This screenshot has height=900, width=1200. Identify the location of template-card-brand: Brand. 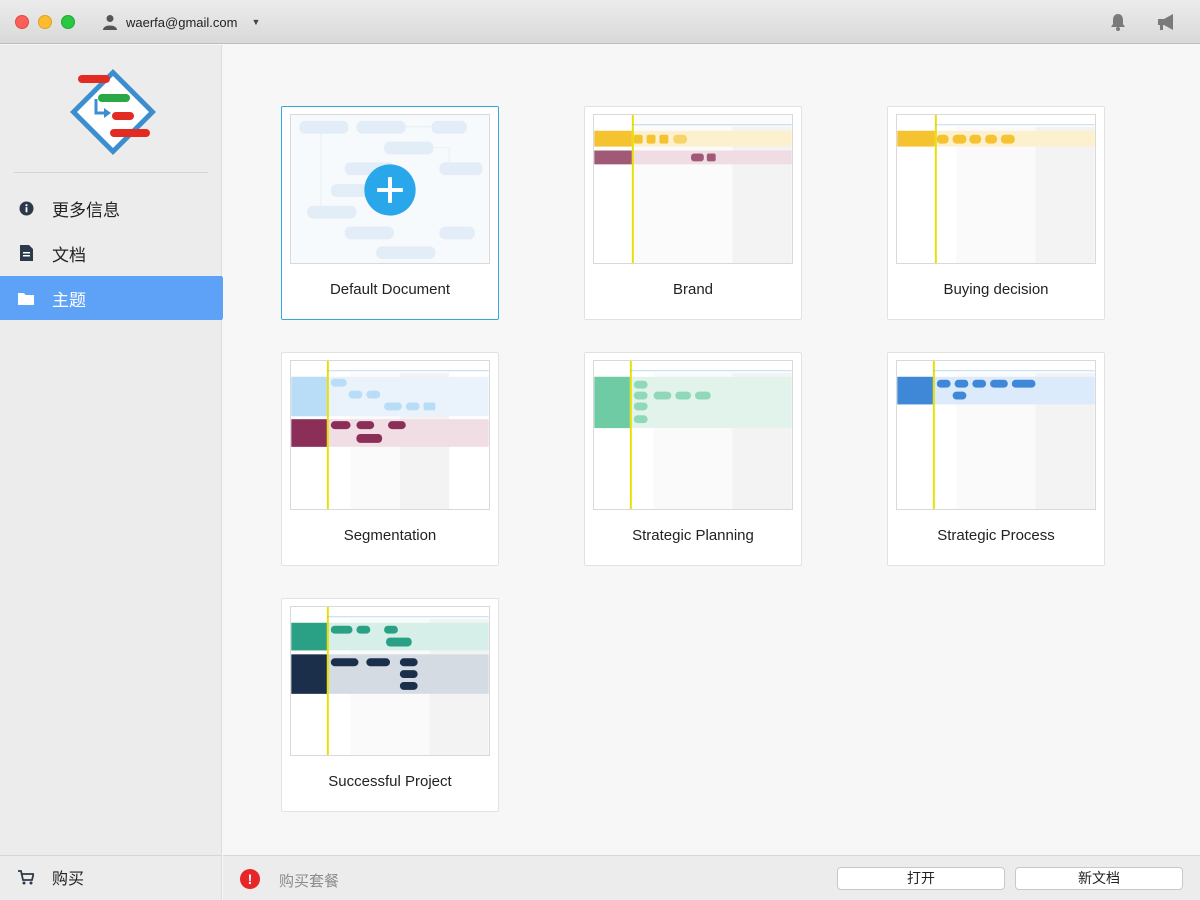
(693, 213).